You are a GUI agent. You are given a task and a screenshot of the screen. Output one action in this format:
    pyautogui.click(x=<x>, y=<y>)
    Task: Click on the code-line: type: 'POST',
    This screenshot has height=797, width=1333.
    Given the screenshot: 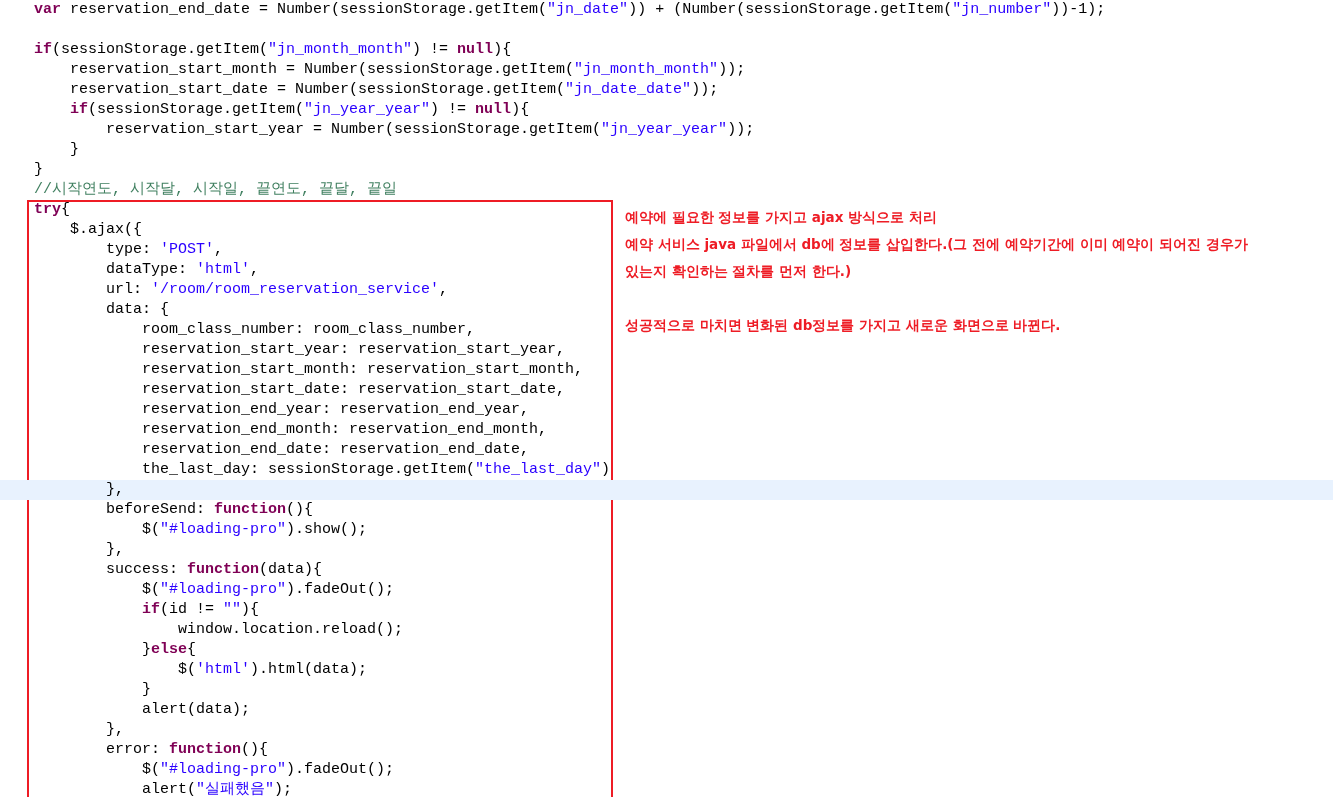 What is the action you would take?
    pyautogui.click(x=165, y=250)
    